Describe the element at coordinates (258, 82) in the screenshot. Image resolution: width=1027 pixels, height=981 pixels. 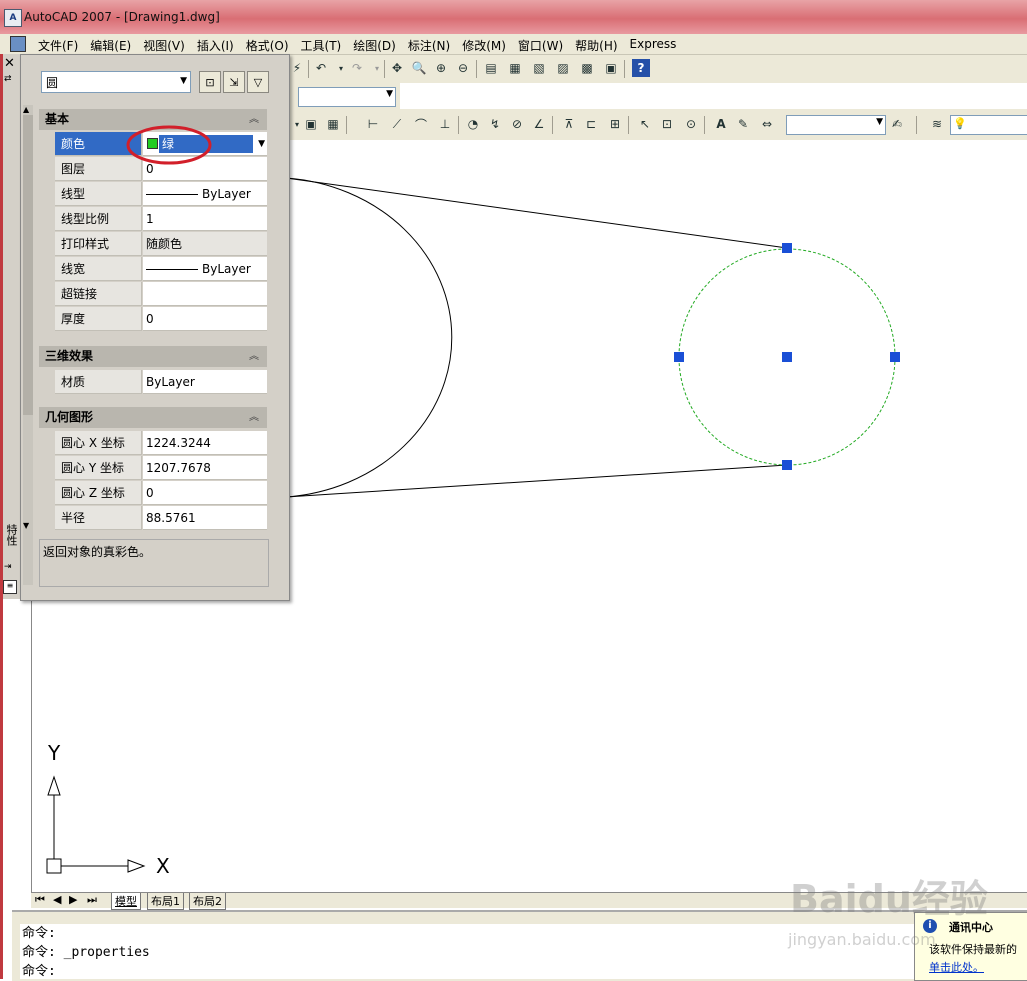
I see `quick-select-icon: ▽` at that location.